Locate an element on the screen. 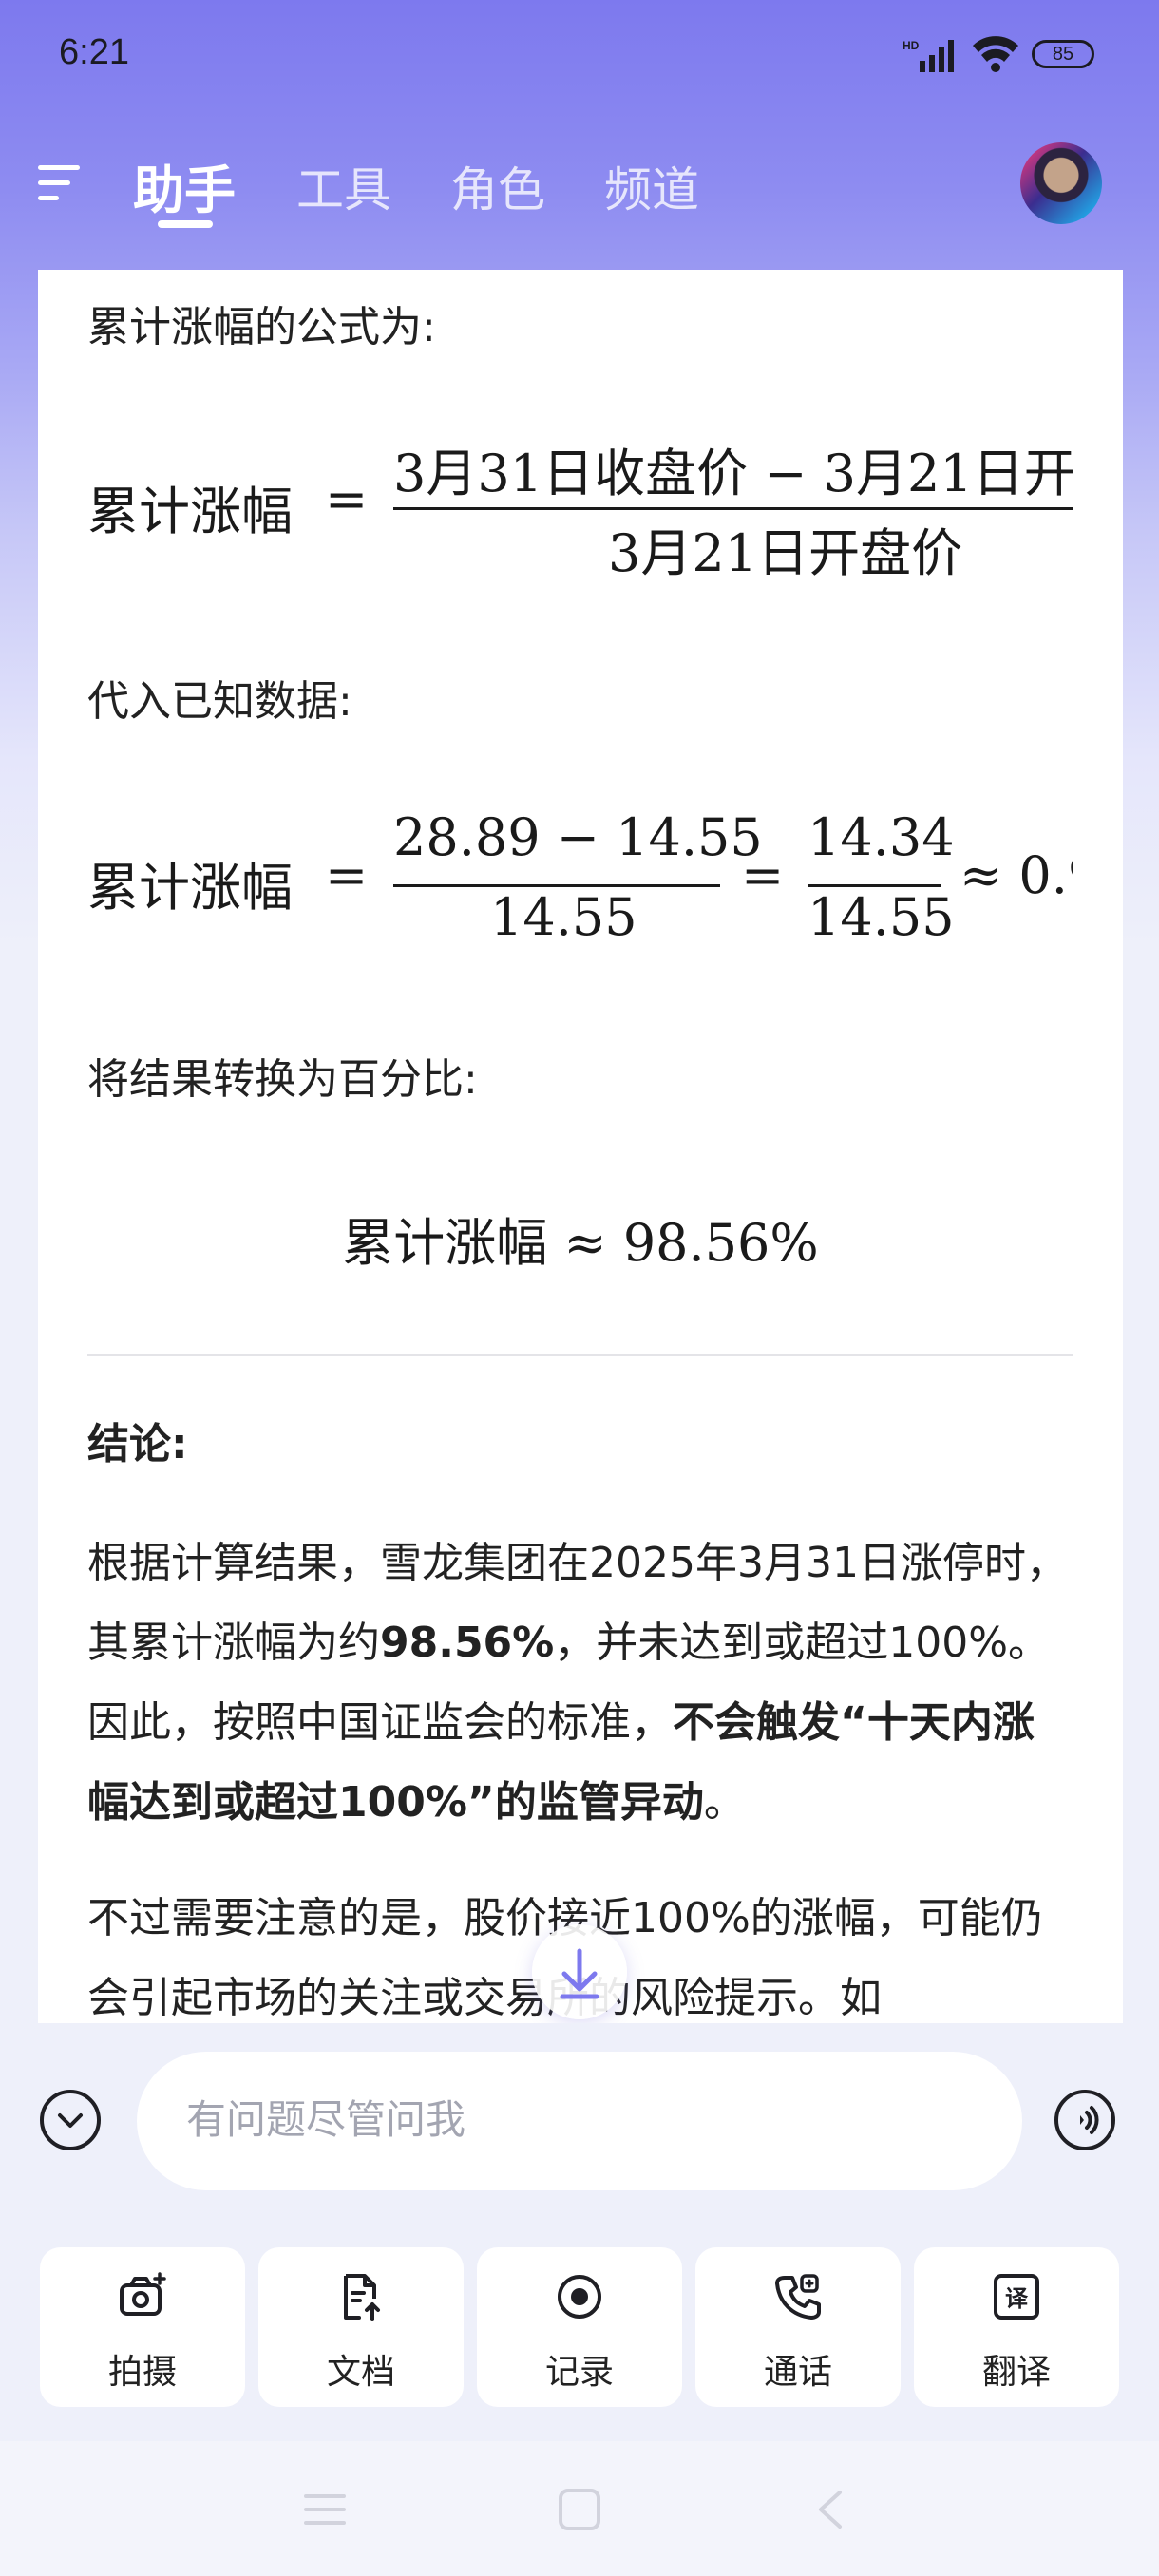 The height and width of the screenshot is (2576, 1159). formula-fraction-line is located at coordinates (733, 508).